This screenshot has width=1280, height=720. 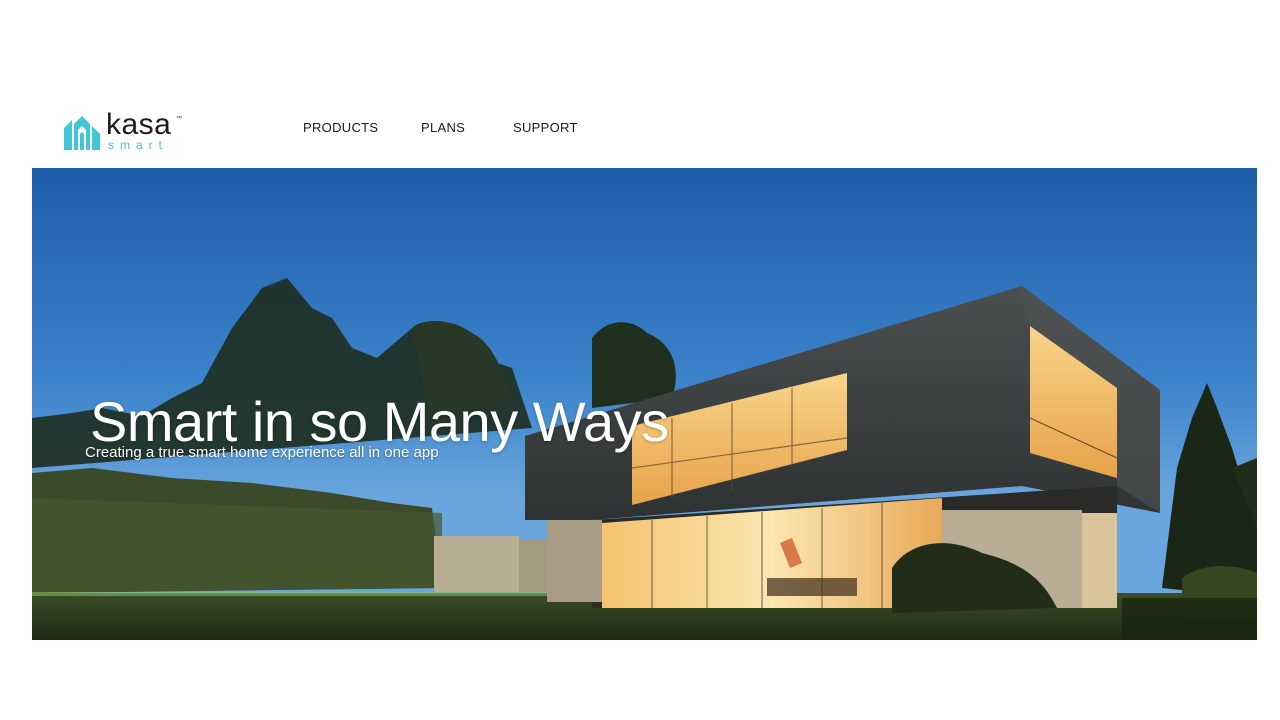 I want to click on nav-item-products: PRODUCTS, so click(x=340, y=127).